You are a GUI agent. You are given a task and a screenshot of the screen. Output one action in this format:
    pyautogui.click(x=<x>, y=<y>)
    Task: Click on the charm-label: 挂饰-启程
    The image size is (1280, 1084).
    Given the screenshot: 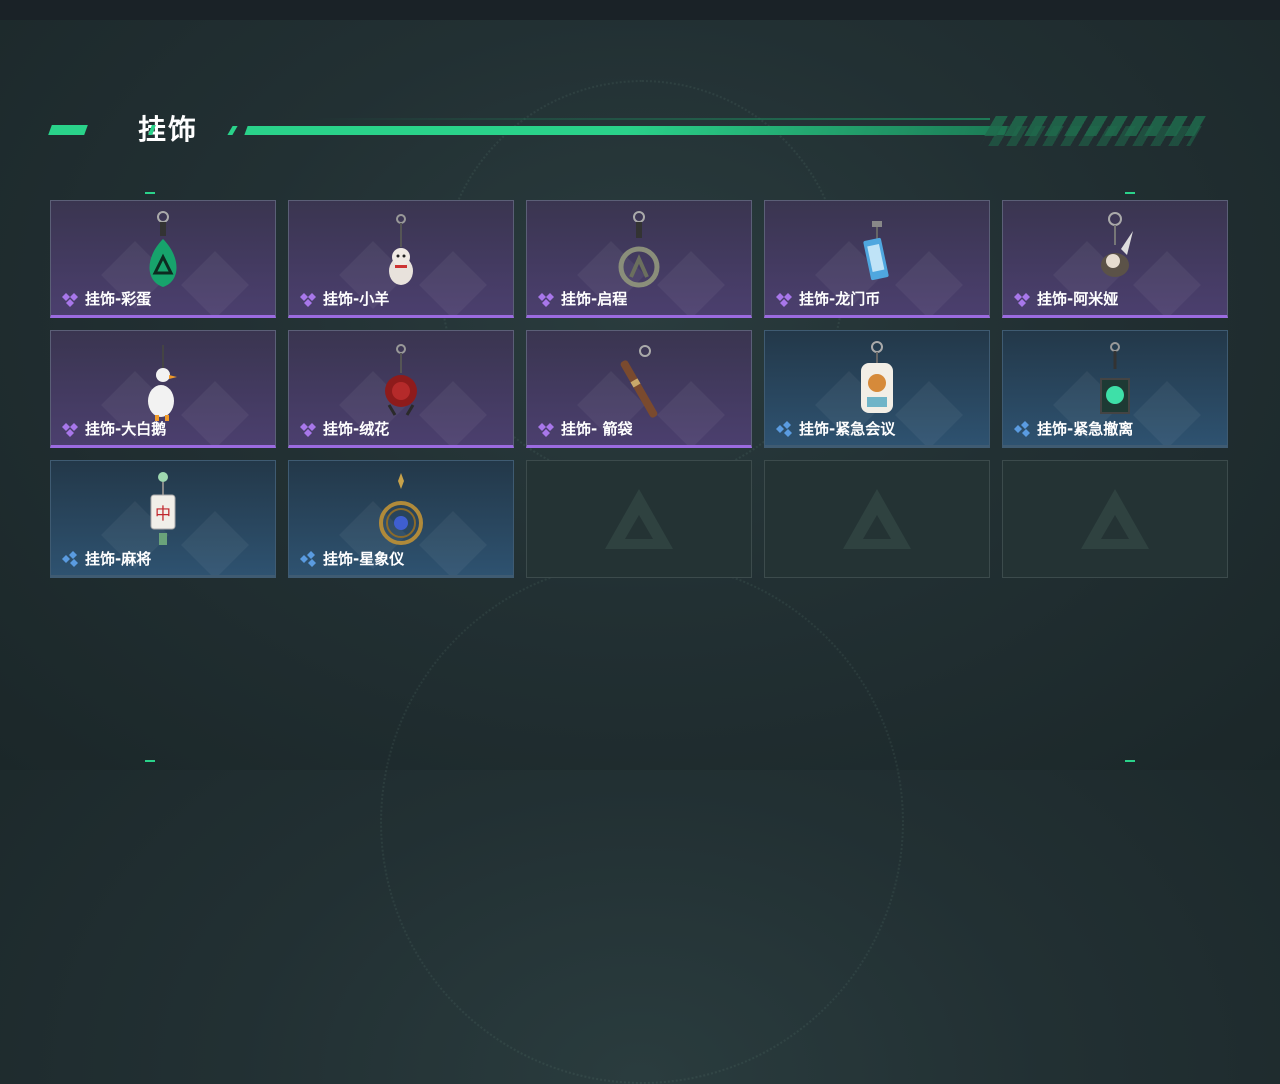 What is the action you would take?
    pyautogui.click(x=582, y=298)
    